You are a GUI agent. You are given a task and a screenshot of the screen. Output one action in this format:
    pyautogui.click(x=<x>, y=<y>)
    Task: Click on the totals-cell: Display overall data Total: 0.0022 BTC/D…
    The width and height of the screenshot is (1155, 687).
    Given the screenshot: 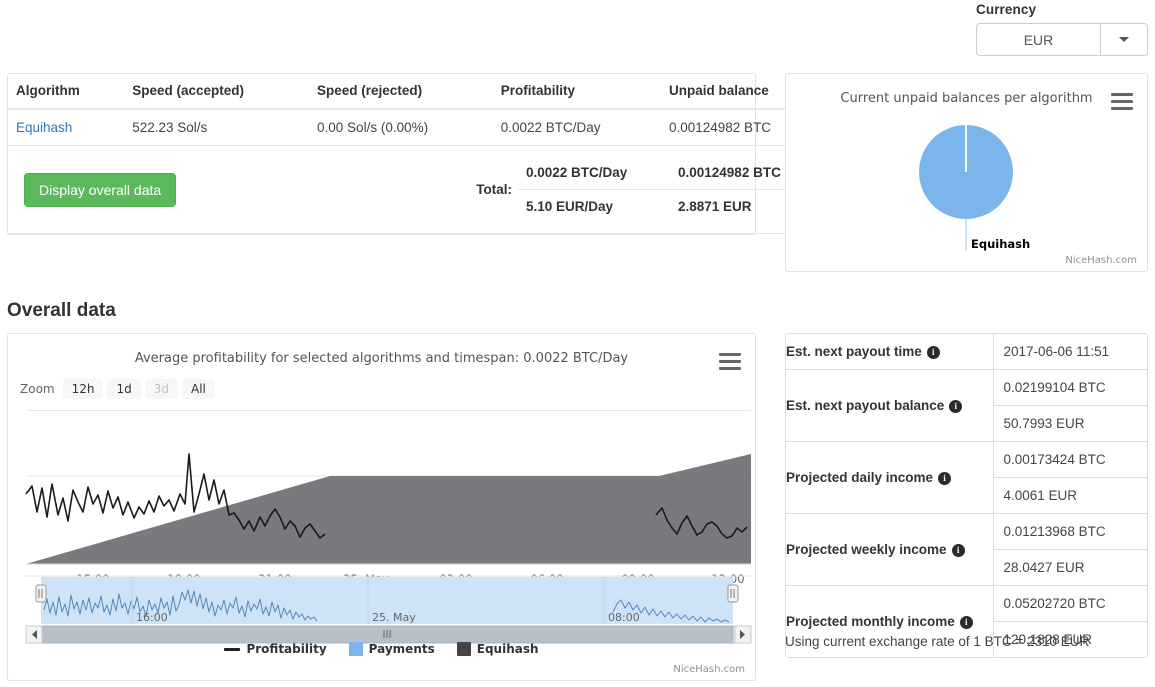 What is the action you would take?
    pyautogui.click(x=422, y=189)
    